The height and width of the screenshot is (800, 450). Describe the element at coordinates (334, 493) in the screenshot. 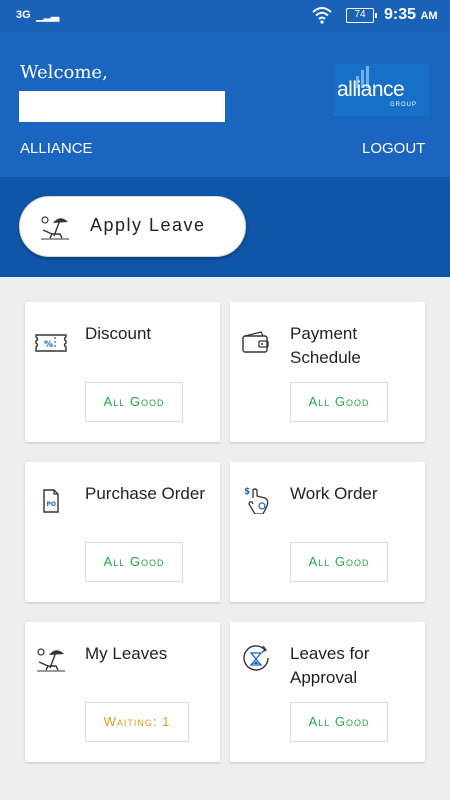

I see `card-title: Work Order` at that location.